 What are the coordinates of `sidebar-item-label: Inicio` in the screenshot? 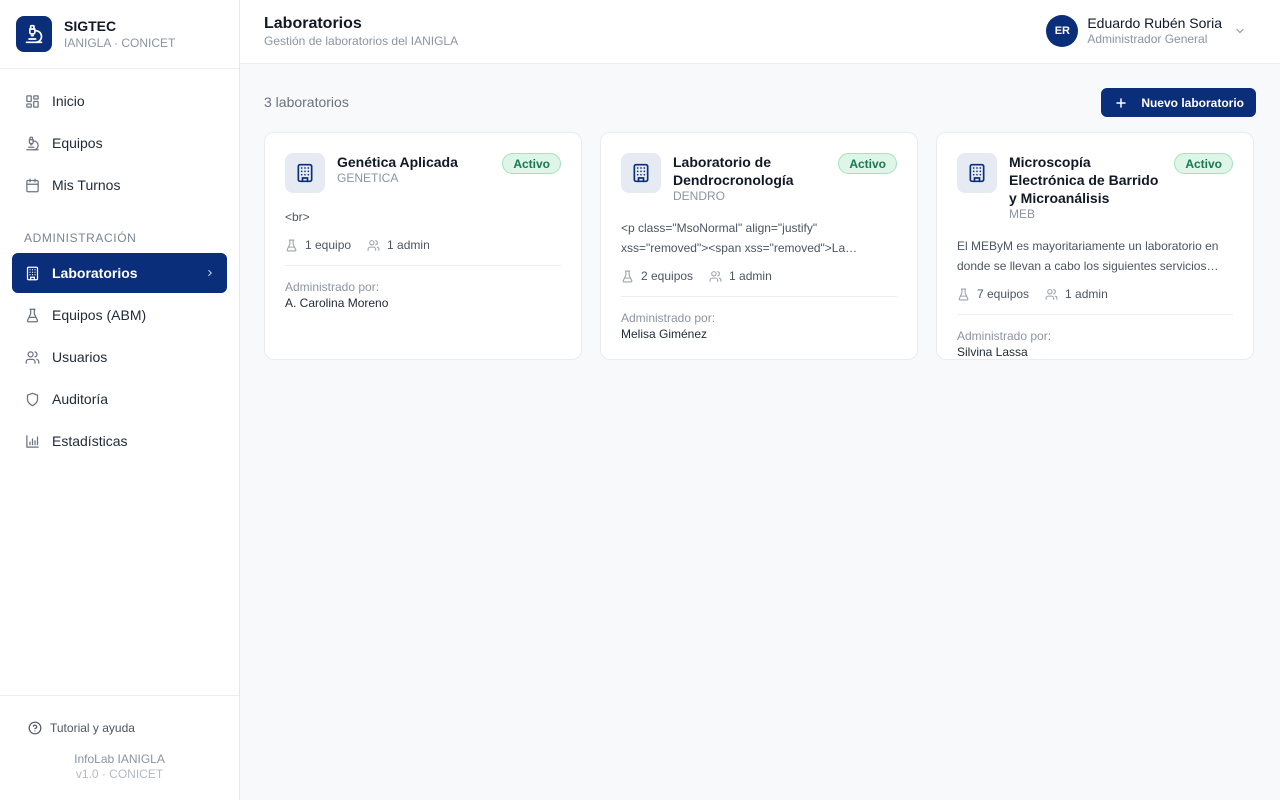 It's located at (68, 101).